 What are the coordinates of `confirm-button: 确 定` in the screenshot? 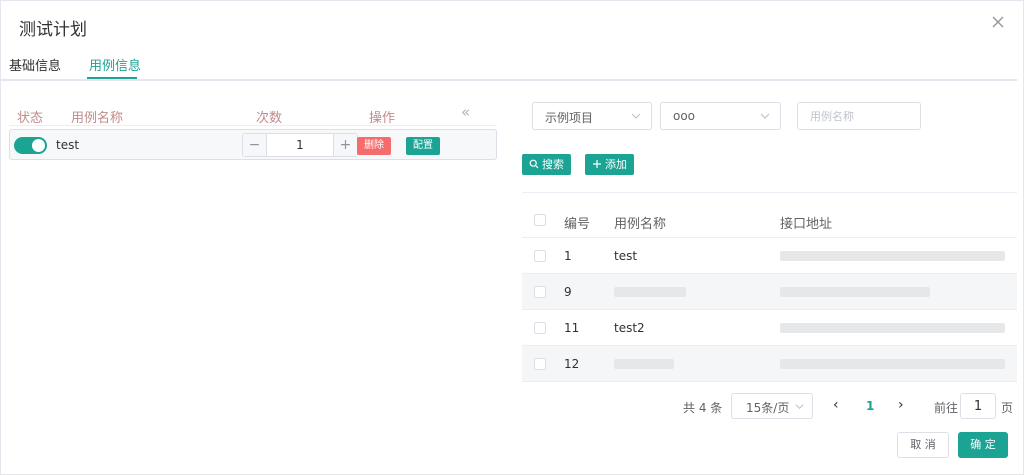 It's located at (983, 445).